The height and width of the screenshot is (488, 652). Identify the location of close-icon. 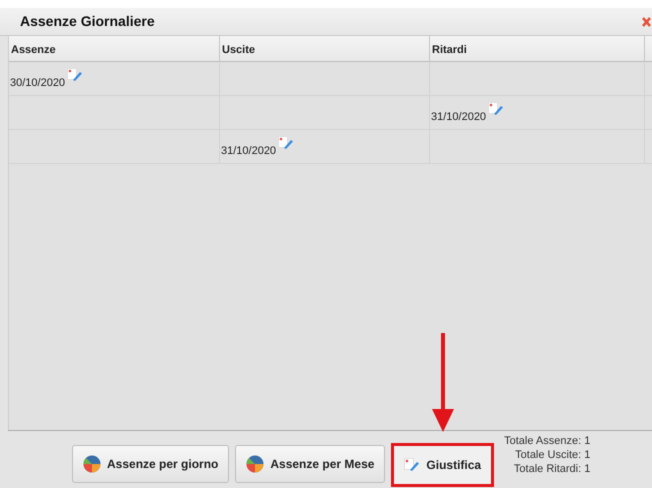
(646, 21).